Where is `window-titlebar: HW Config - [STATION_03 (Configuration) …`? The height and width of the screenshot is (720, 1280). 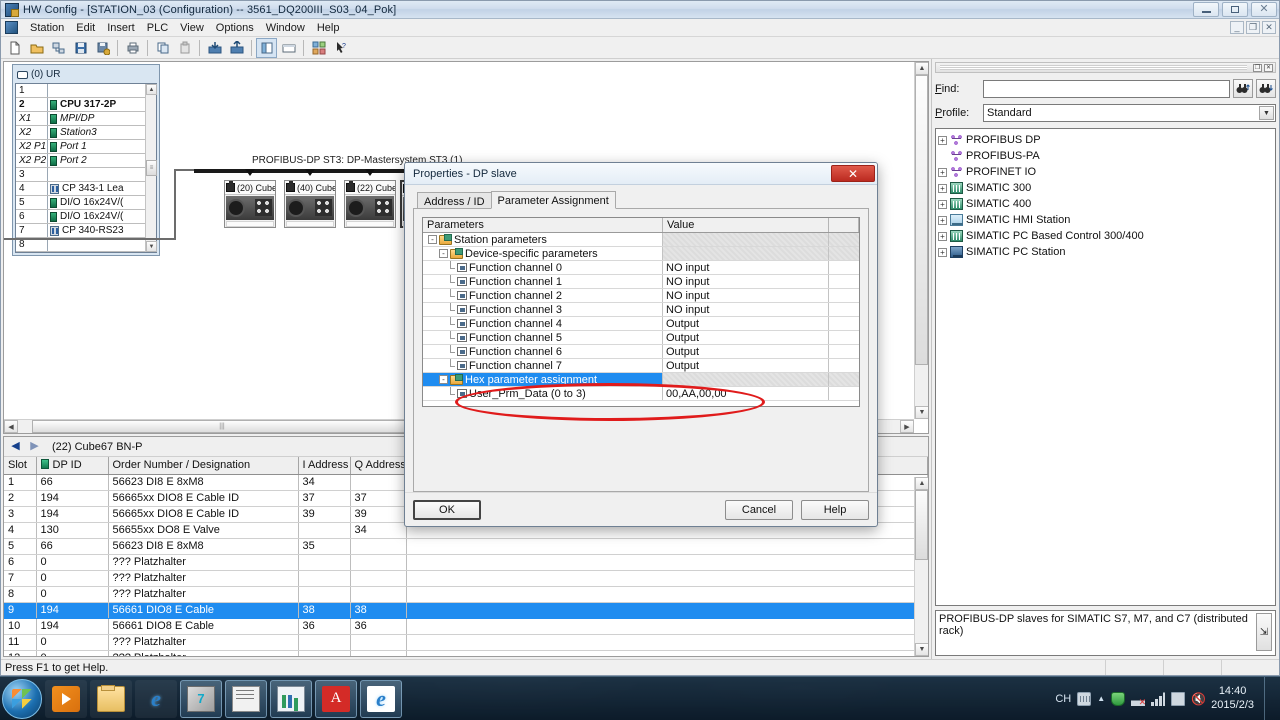
window-titlebar: HW Config - [STATION_03 (Configuration) … is located at coordinates (640, 10).